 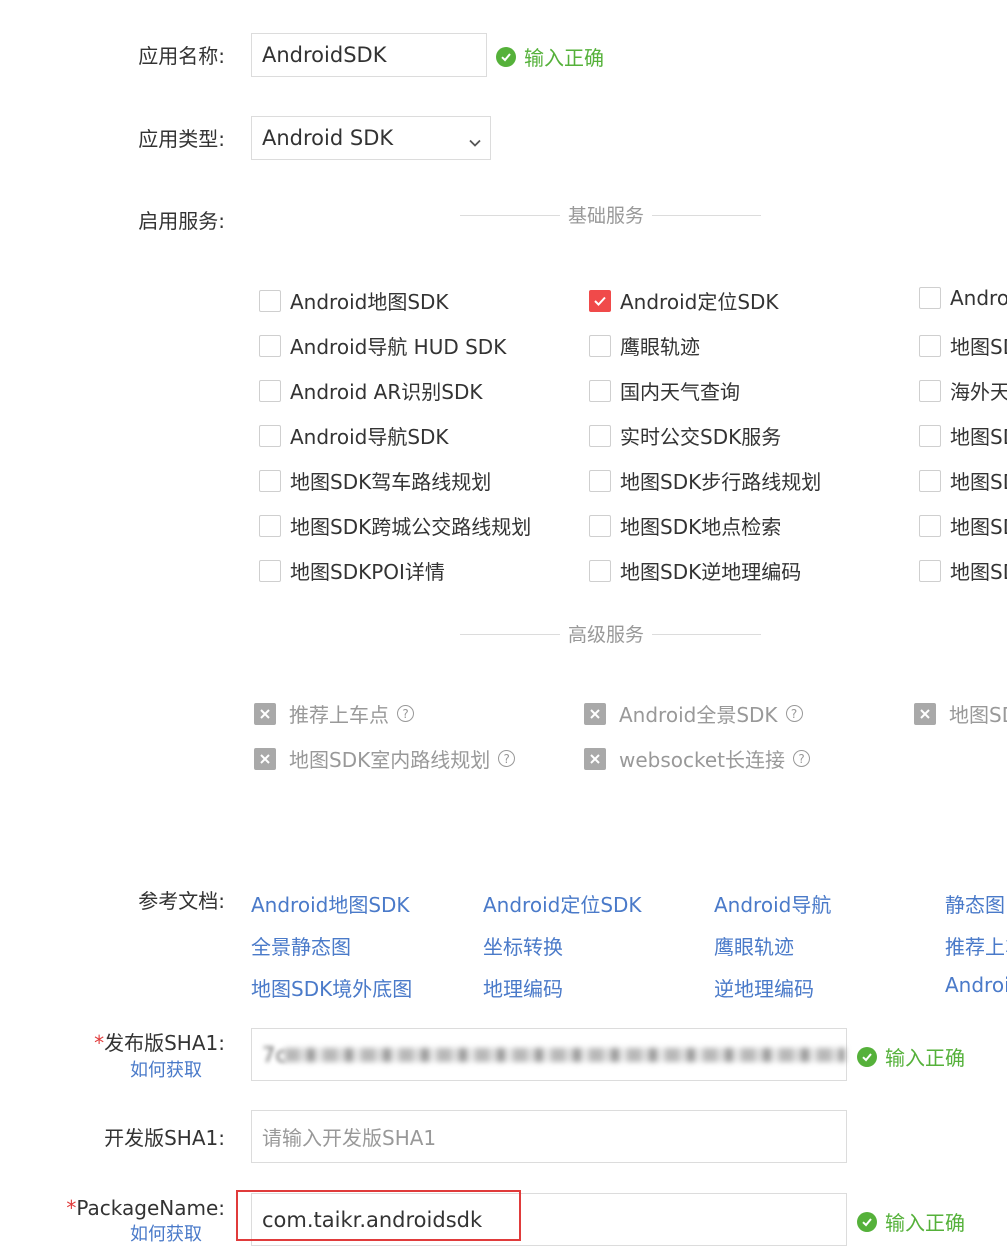 What do you see at coordinates (523, 987) in the screenshot?
I see `doc-link: 地理编码` at bounding box center [523, 987].